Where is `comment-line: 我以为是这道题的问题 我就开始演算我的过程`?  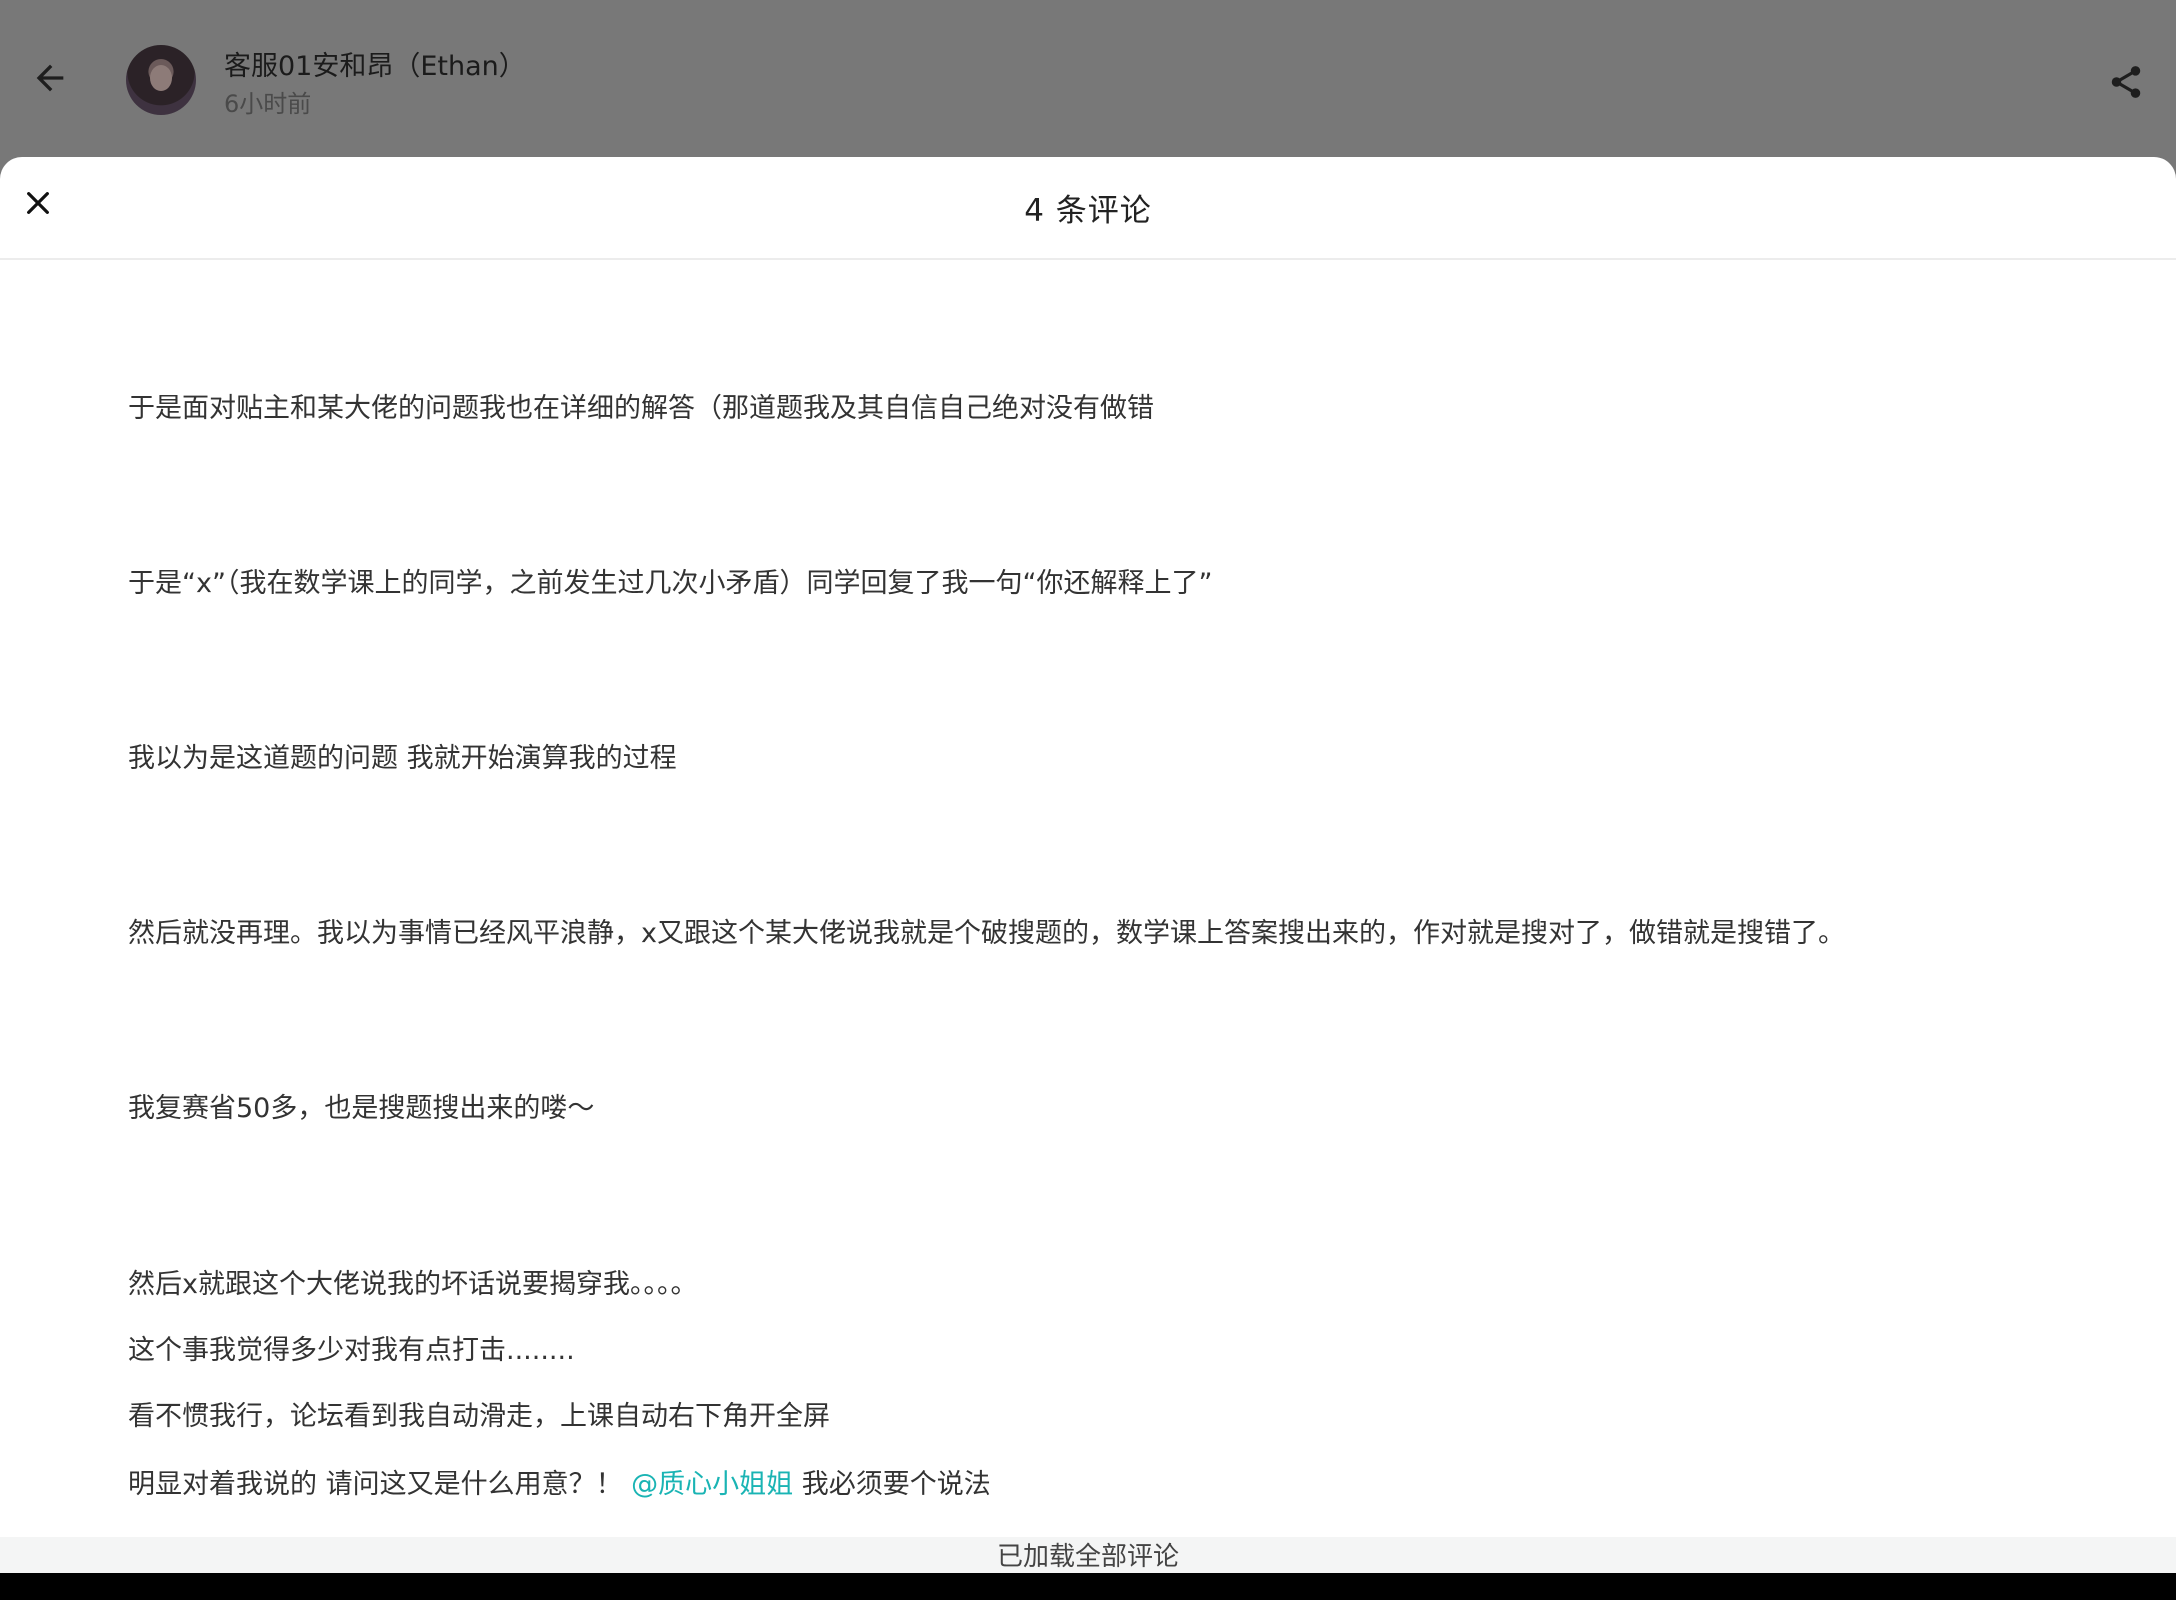
comment-line: 我以为是这道题的问题 我就开始演算我的过程 is located at coordinates (402, 758).